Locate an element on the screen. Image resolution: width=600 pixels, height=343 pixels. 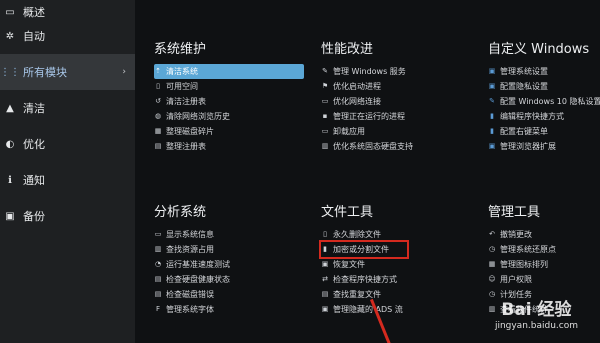
module-item-disk-check: ▤ 检查磁盘错误 is located at coordinates (192, 294).